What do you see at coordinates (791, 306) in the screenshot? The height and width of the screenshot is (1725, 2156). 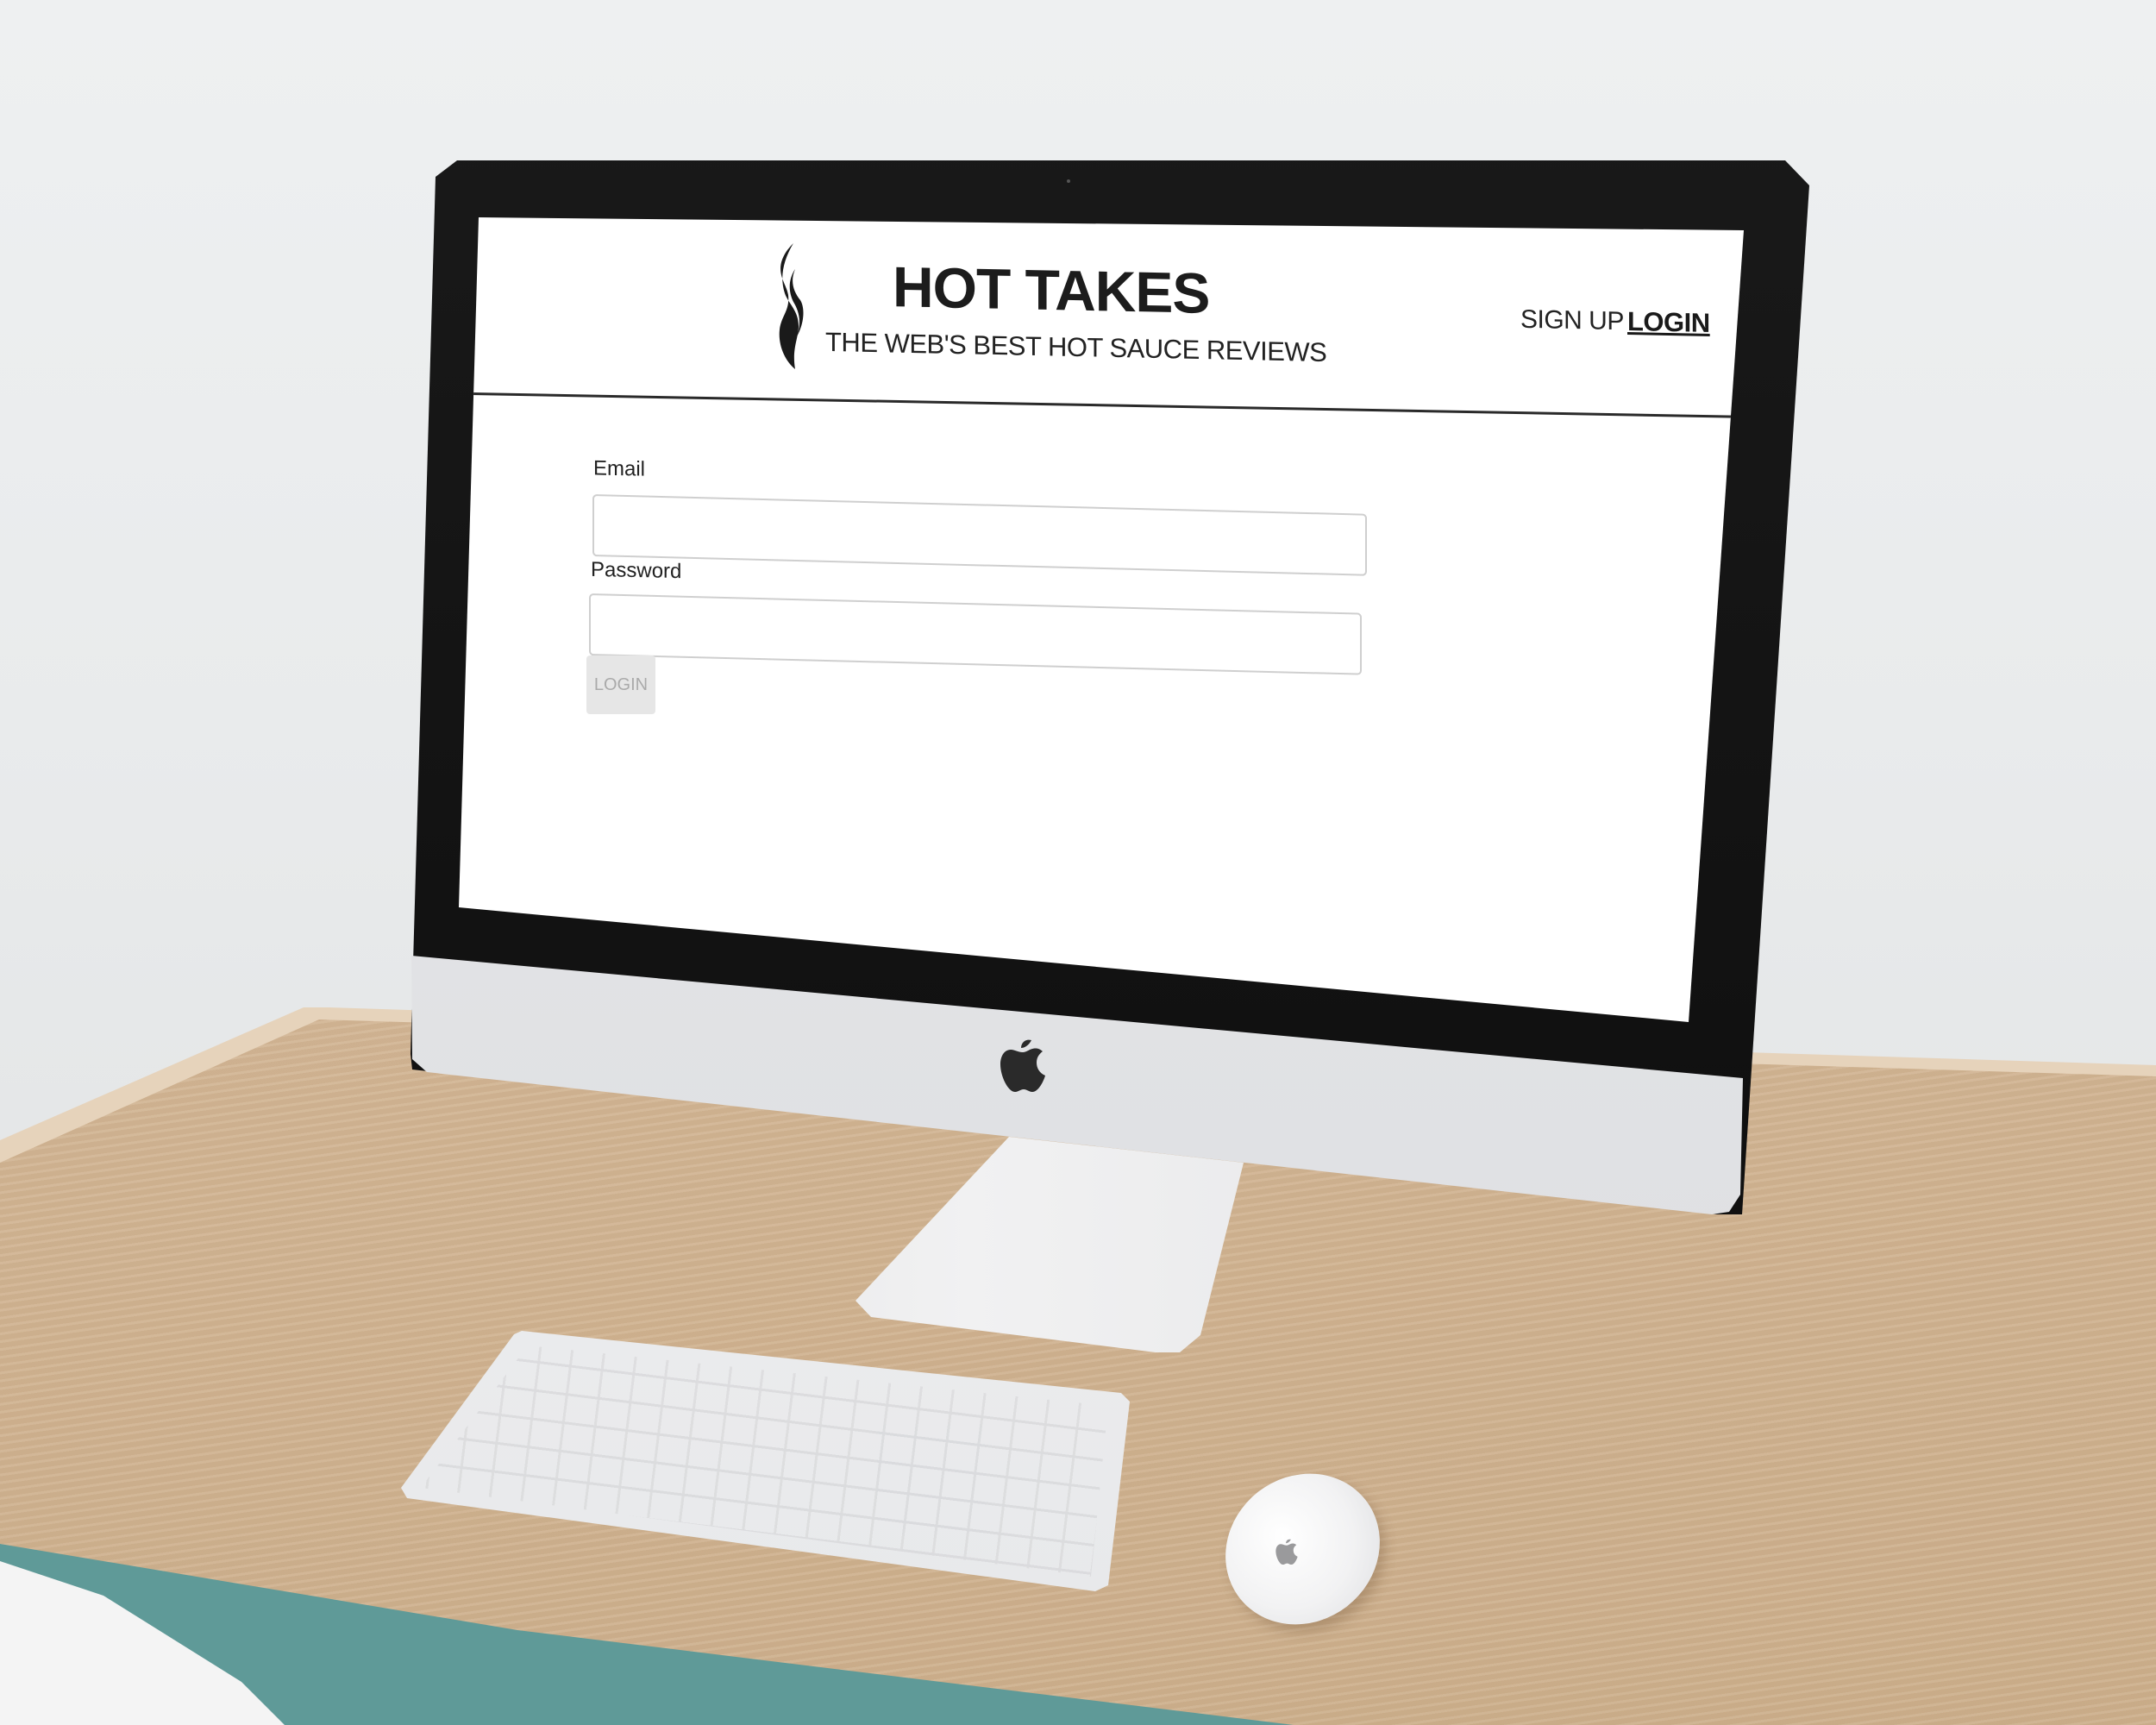 I see `flame-icon` at bounding box center [791, 306].